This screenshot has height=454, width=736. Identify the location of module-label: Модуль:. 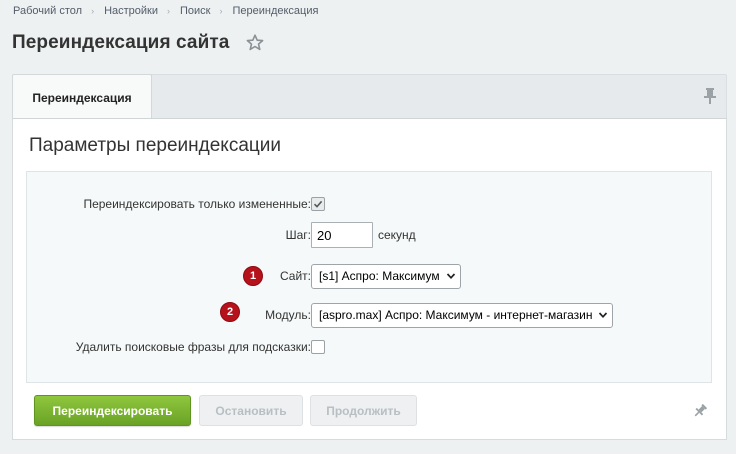
(288, 315).